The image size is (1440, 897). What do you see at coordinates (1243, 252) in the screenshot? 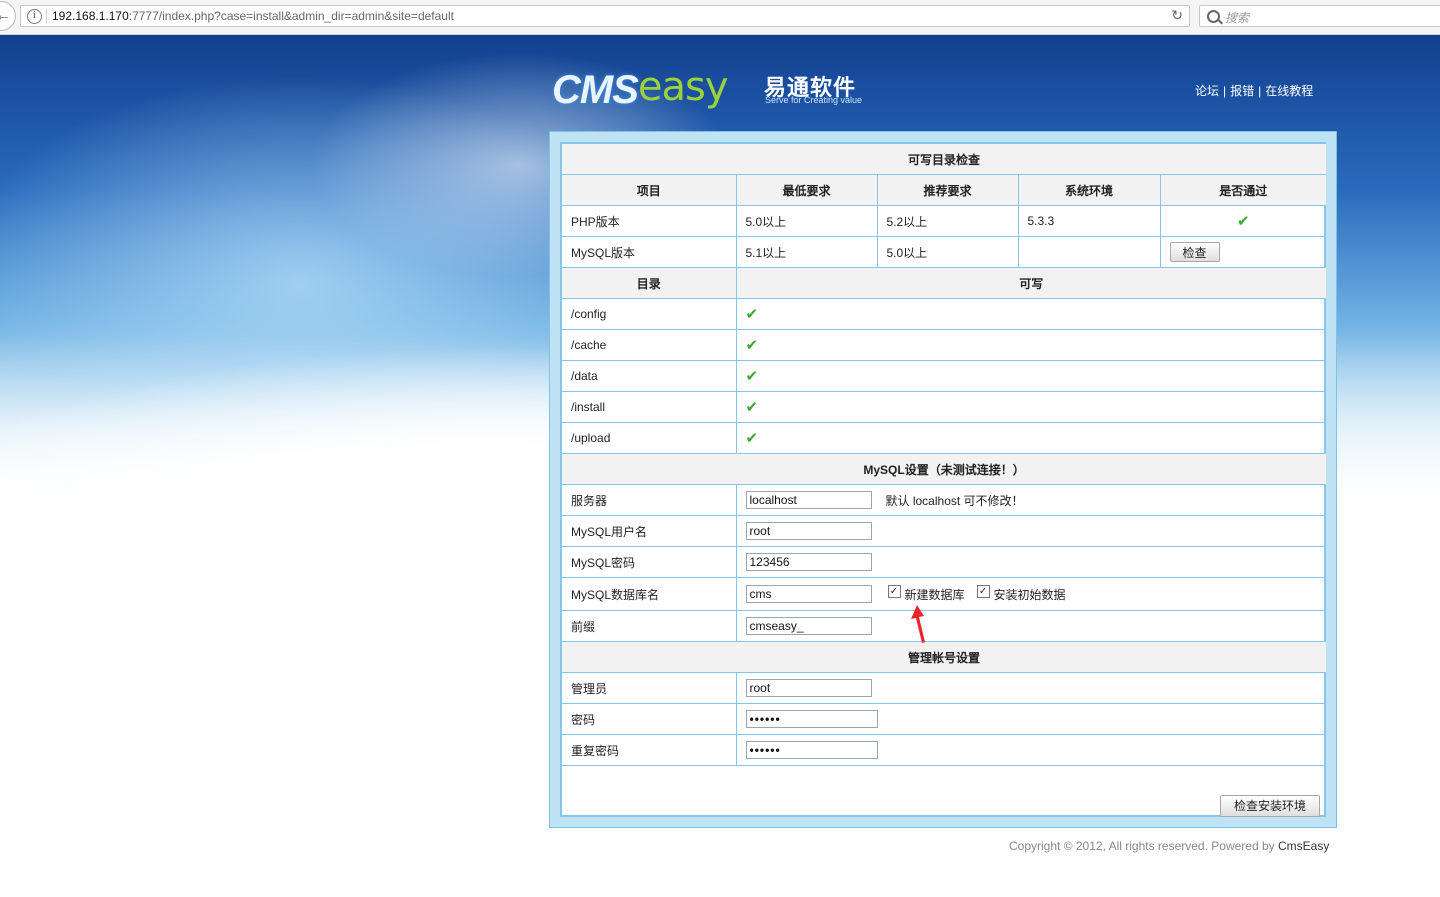
I see `mysql-pass-cell: 检查` at bounding box center [1243, 252].